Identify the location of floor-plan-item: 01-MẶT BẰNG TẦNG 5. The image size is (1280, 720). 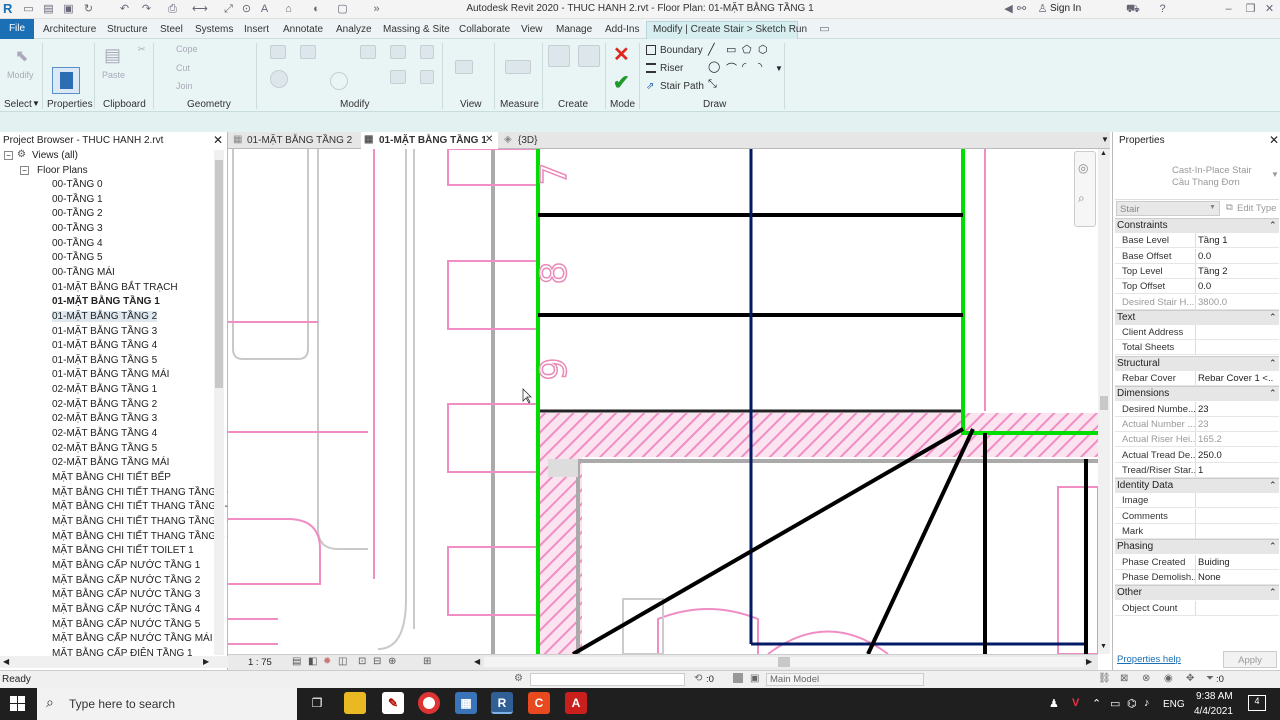
(104, 360).